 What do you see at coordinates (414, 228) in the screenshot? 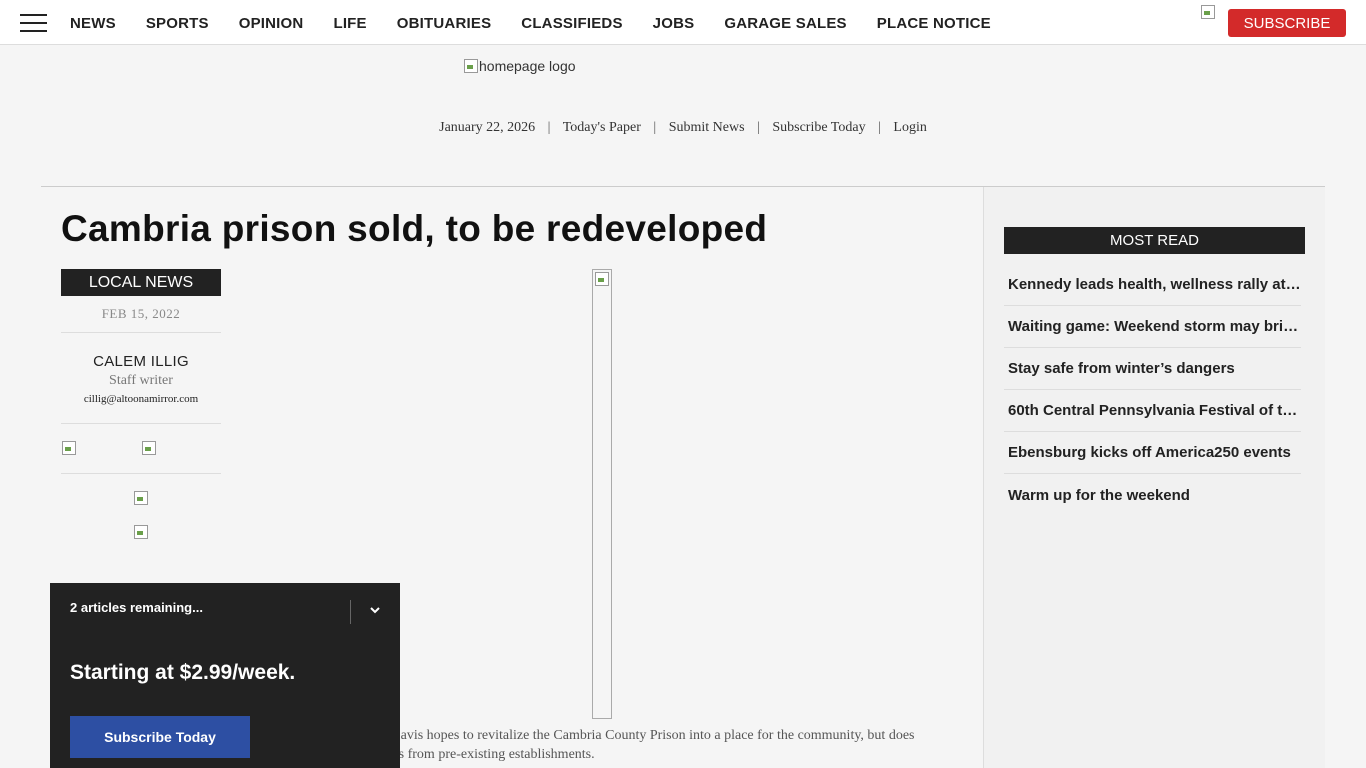
I see `article-headline: Cambria prison sold, to be redeveloped` at bounding box center [414, 228].